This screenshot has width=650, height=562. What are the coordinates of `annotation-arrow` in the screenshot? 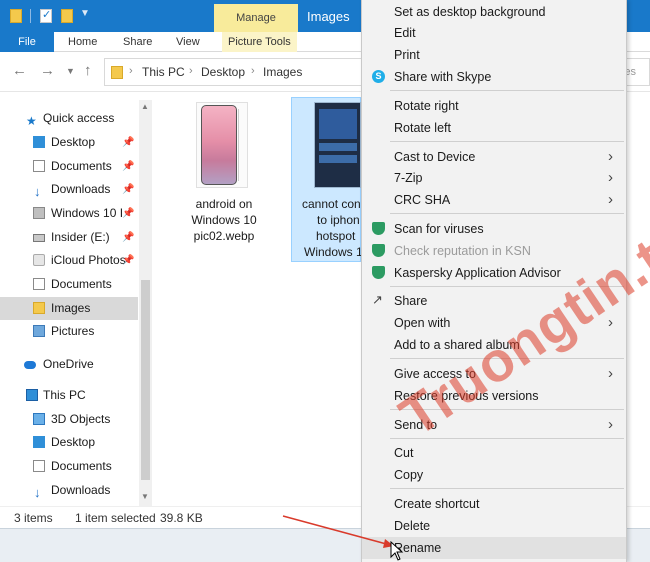 It's located at (338, 531).